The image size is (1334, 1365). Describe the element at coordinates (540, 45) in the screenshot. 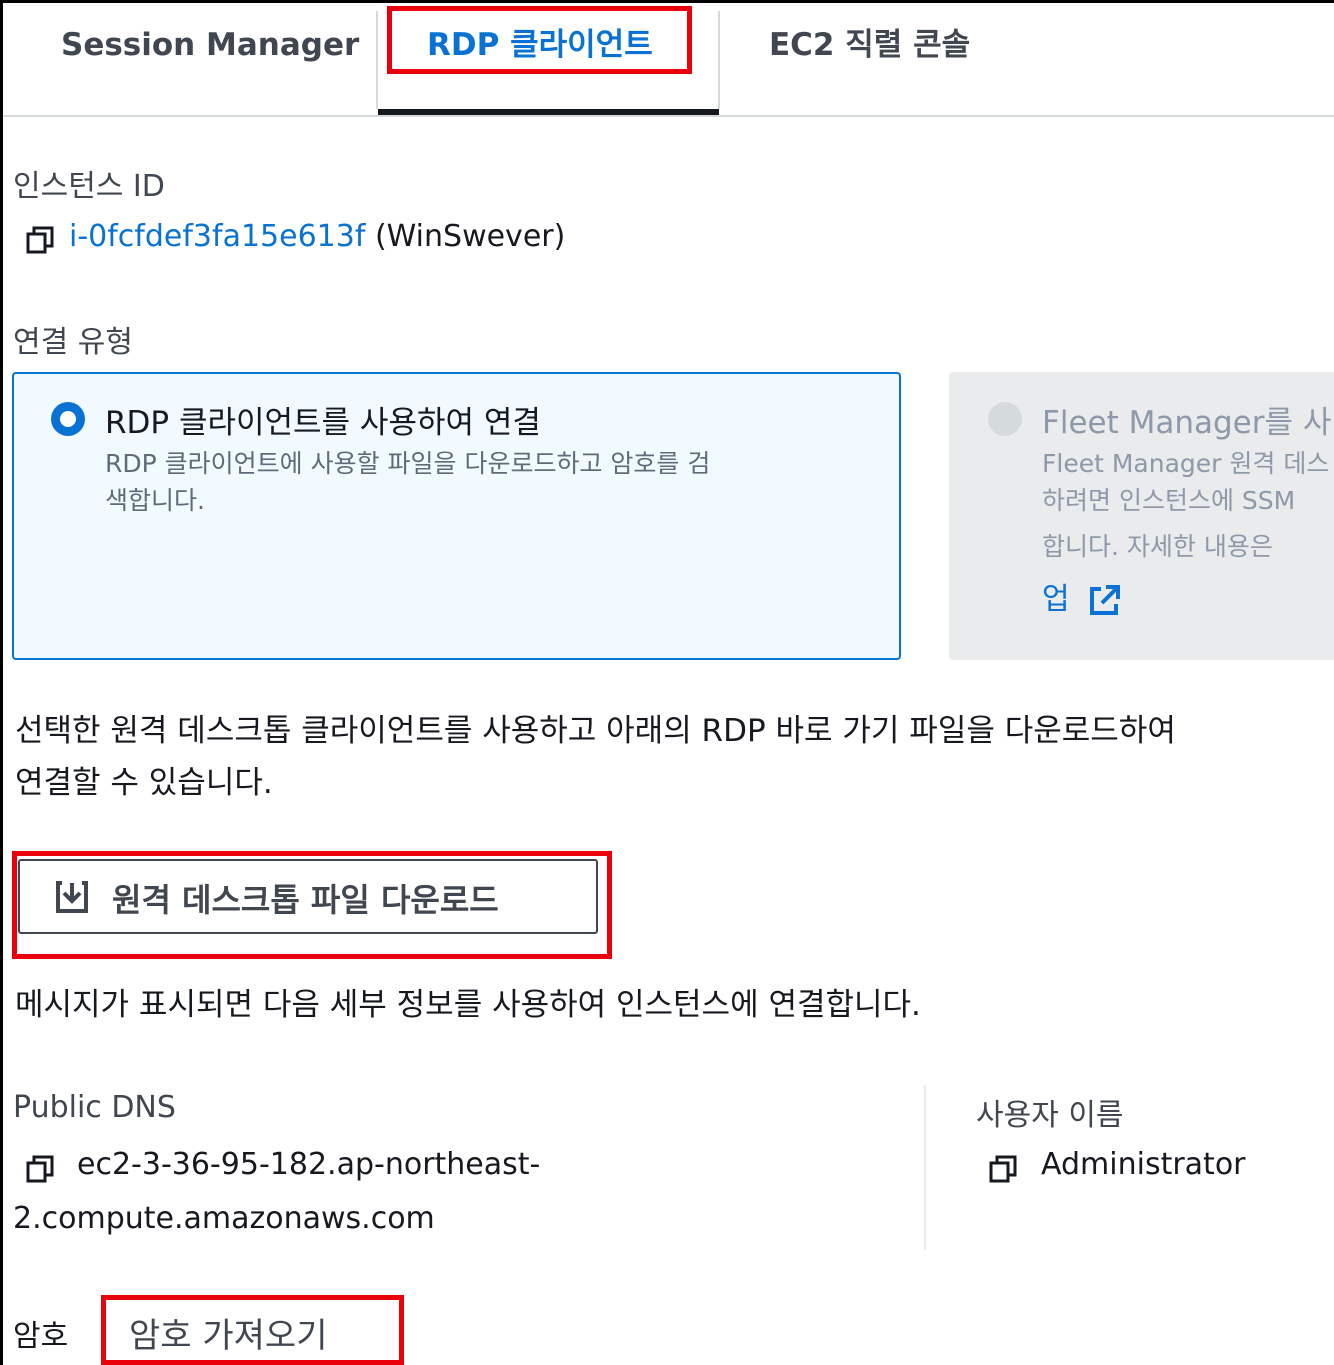

I see `tab-rdp-client: RDP 클라이언트` at that location.